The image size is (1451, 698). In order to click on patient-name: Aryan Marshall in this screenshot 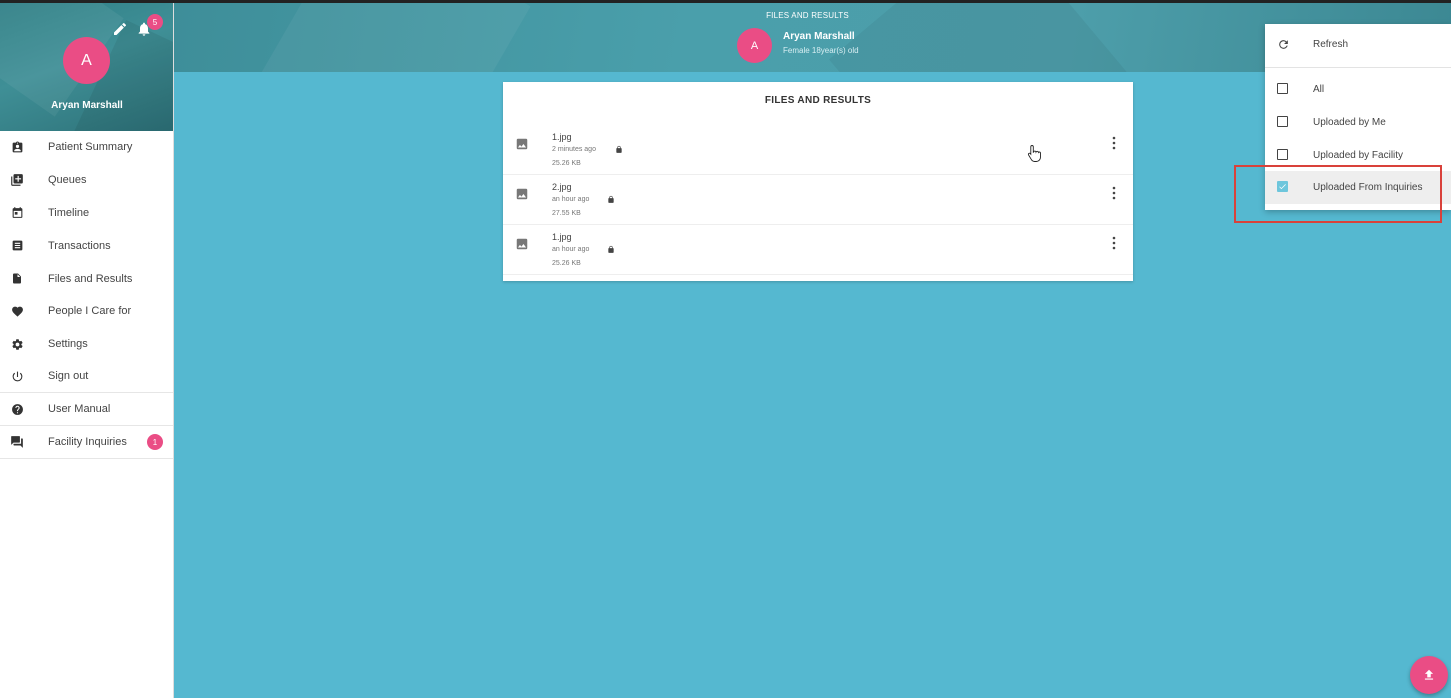, I will do `click(819, 36)`.